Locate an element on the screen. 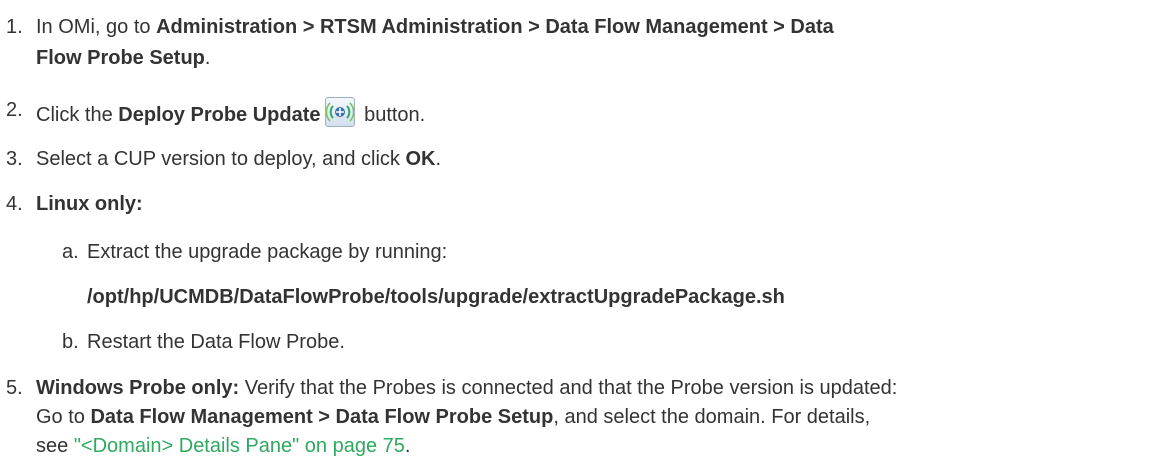 This screenshot has height=463, width=1161. step-5-pre-3: see is located at coordinates (55, 446).